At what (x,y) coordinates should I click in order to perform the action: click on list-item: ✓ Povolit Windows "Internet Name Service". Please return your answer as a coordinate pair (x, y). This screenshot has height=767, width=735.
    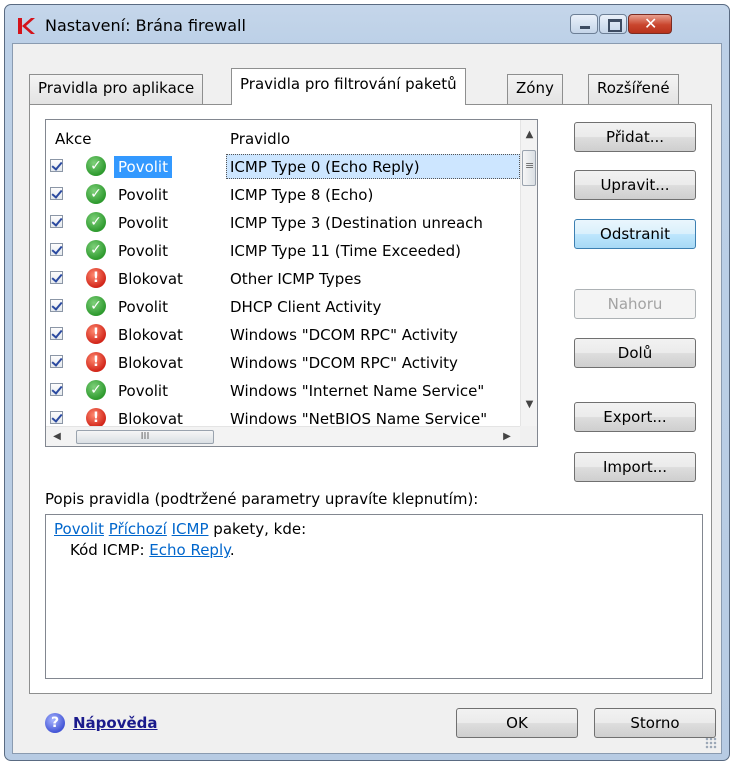
    Looking at the image, I should click on (283, 391).